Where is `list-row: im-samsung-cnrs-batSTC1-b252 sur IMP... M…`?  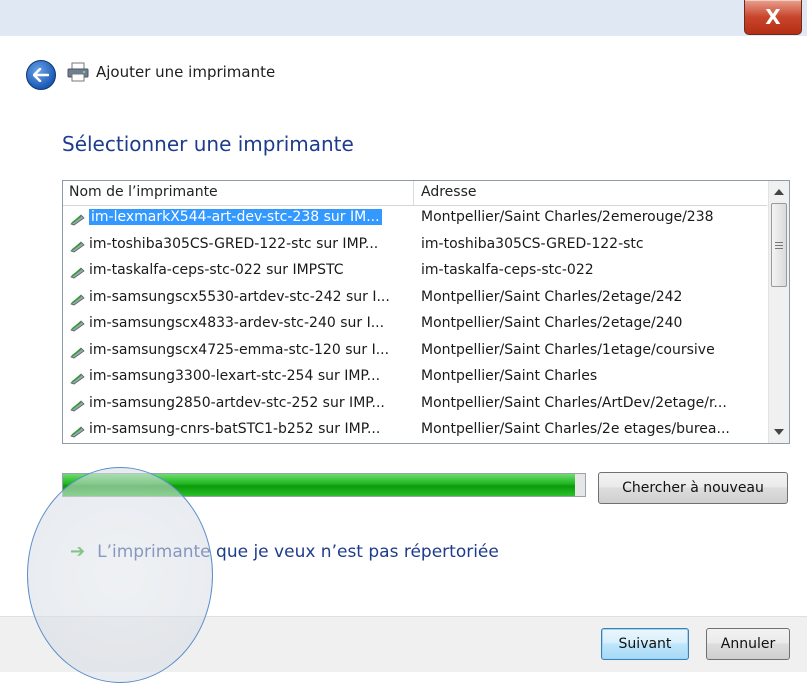 list-row: im-samsung-cnrs-batSTC1-b252 sur IMP... M… is located at coordinates (415, 430).